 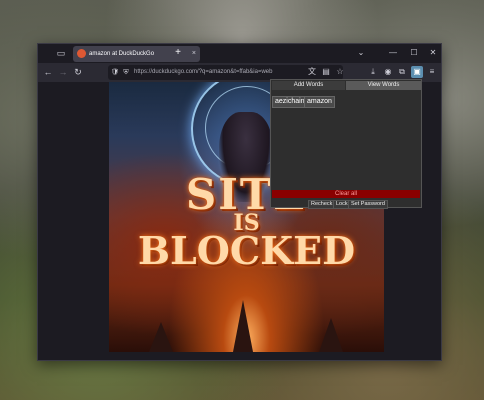 What do you see at coordinates (290, 102) in the screenshot?
I see `blocked-word-chip: aezichain` at bounding box center [290, 102].